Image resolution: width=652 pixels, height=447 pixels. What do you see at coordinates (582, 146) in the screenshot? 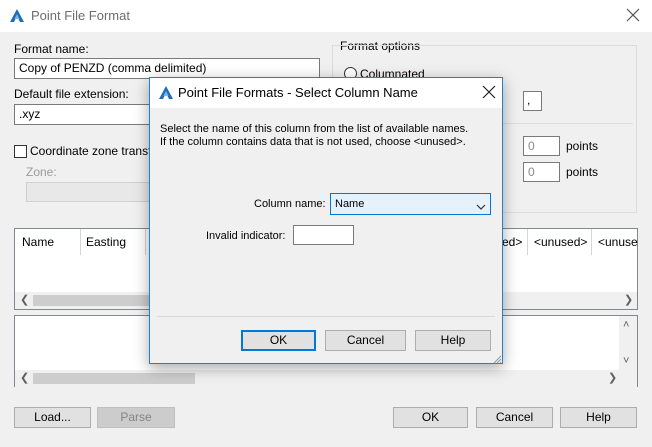
I see `points-label-1: points` at bounding box center [582, 146].